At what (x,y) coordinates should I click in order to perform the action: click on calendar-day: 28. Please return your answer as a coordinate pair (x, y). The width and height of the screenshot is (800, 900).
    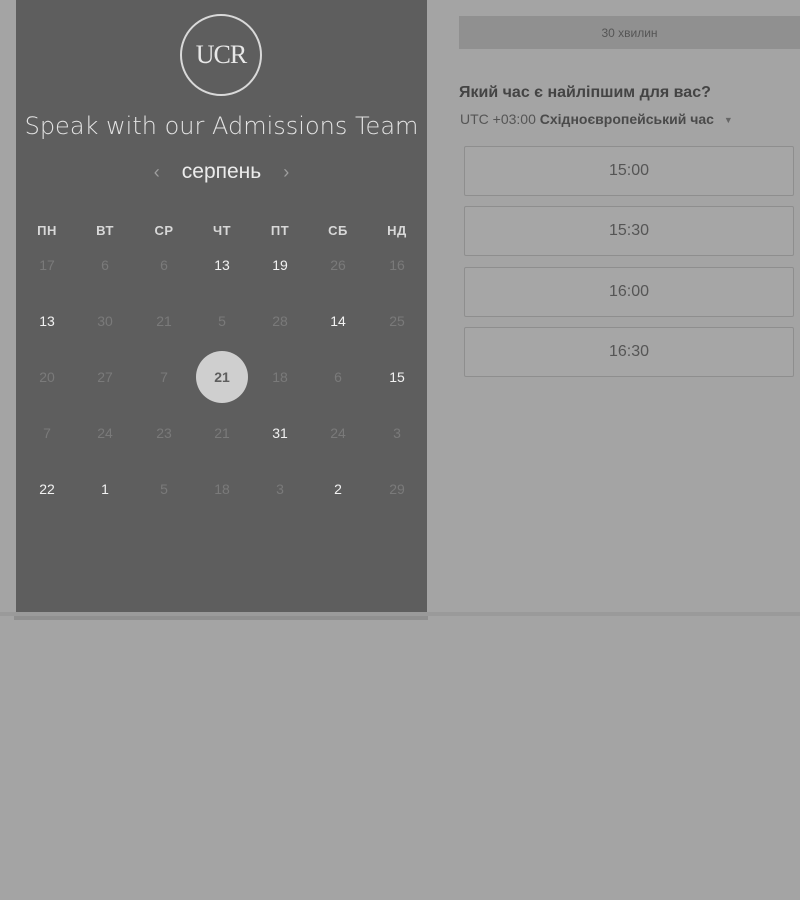
    Looking at the image, I should click on (280, 321).